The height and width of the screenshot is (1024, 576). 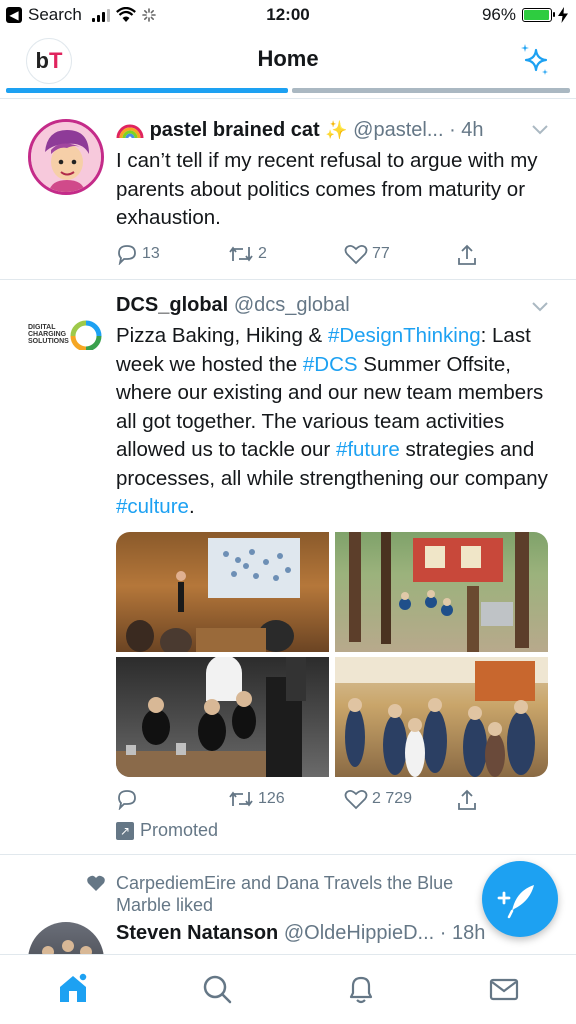 What do you see at coordinates (441, 717) in the screenshot?
I see `photo-crowd` at bounding box center [441, 717].